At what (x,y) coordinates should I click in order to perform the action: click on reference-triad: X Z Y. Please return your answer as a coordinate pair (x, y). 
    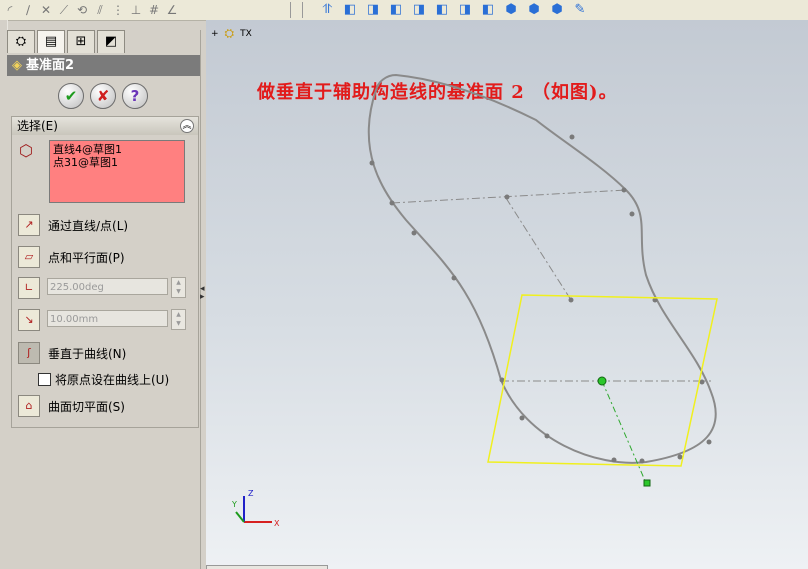
    Looking at the image, I should click on (255, 508).